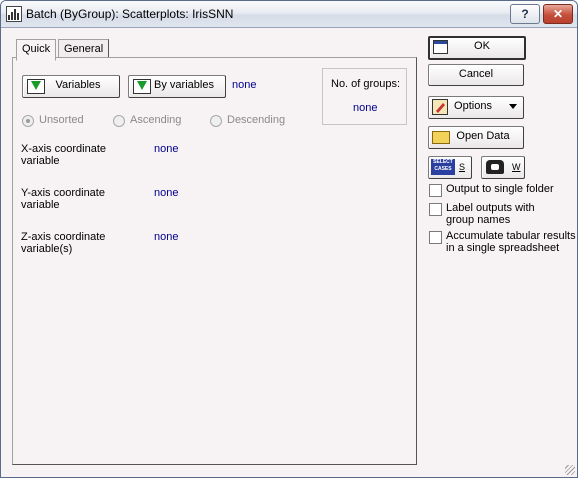  What do you see at coordinates (478, 220) in the screenshot?
I see `checkbox-label-outputs-line2: group names` at bounding box center [478, 220].